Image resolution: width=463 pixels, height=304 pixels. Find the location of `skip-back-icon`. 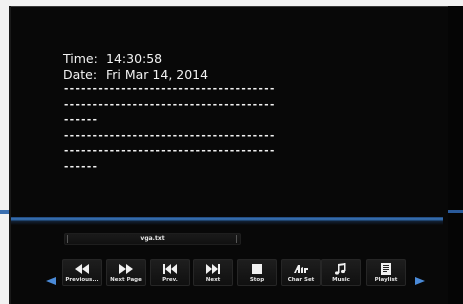

skip-back-icon is located at coordinates (170, 269).